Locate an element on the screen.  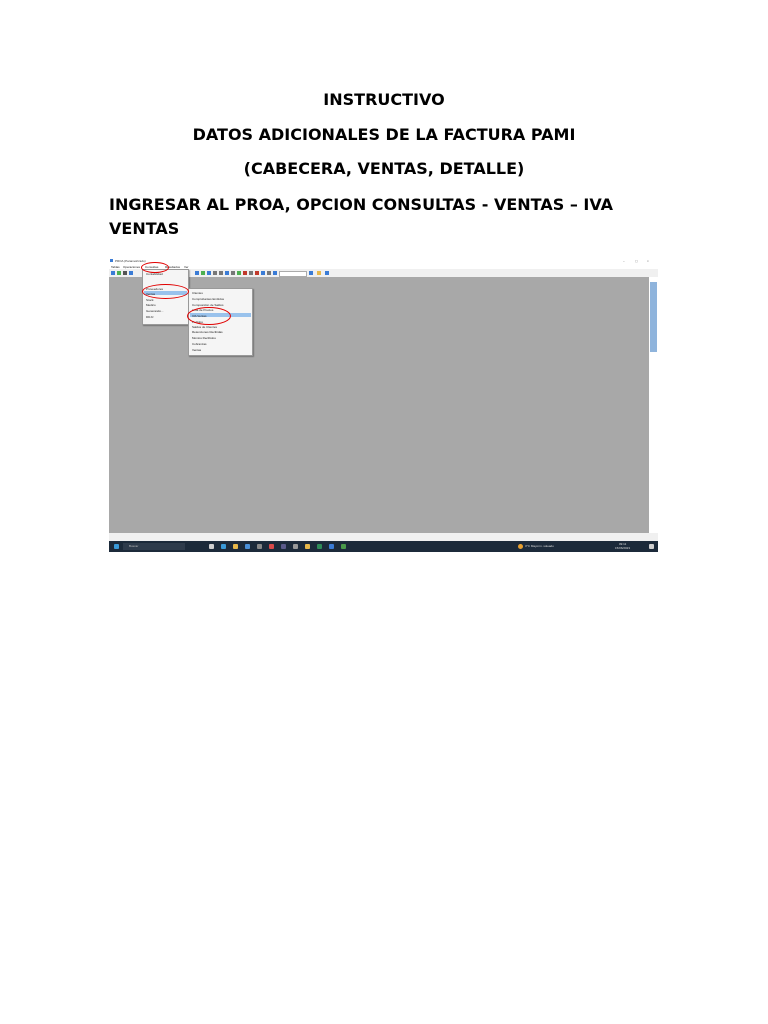
weather-text: 3°C Mayorm. soleado is located at coordinates (539, 546).